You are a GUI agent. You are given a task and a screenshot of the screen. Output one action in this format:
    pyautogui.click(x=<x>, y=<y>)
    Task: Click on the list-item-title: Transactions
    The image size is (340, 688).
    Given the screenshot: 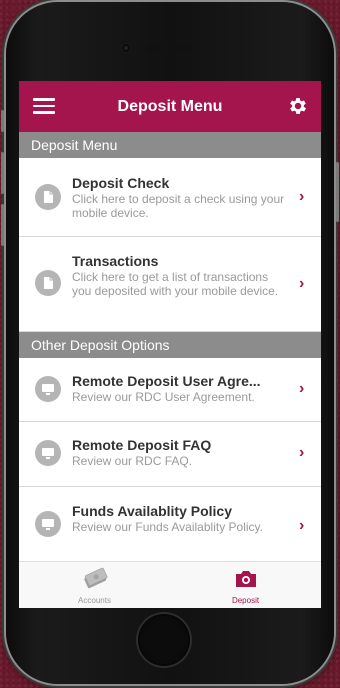 What is the action you would take?
    pyautogui.click(x=115, y=261)
    